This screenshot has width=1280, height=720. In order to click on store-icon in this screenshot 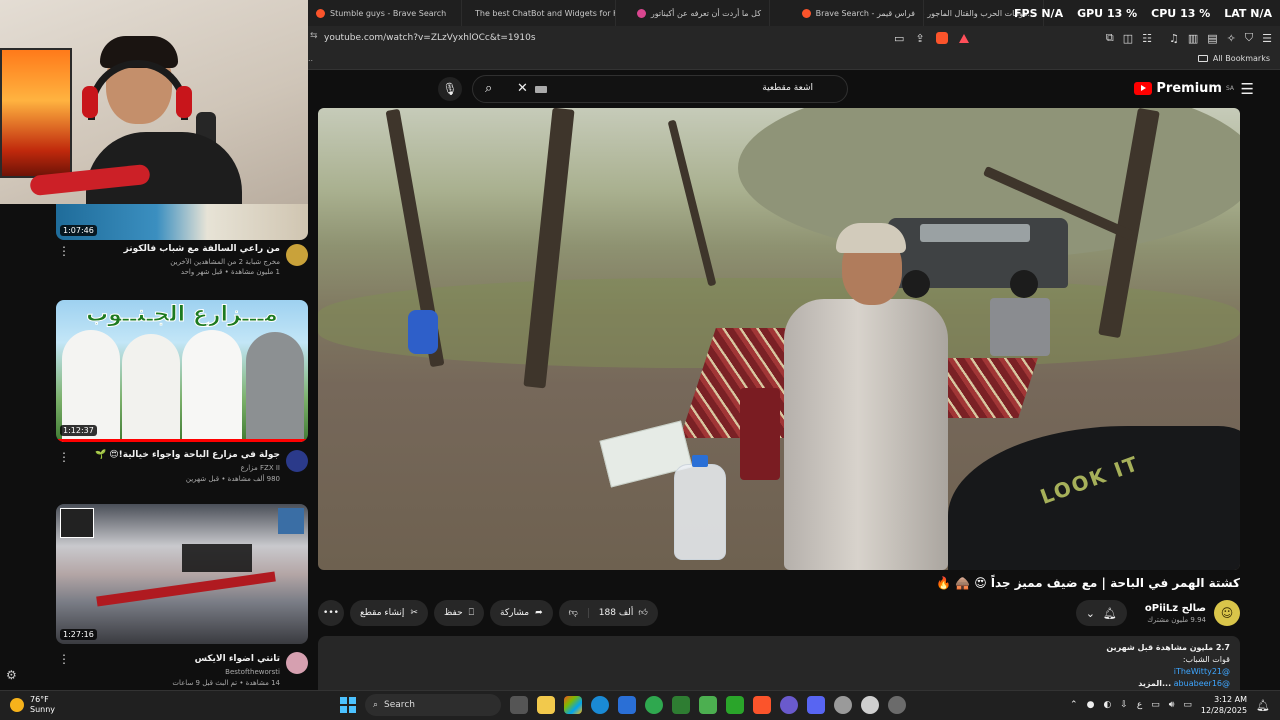, I will do `click(573, 705)`.